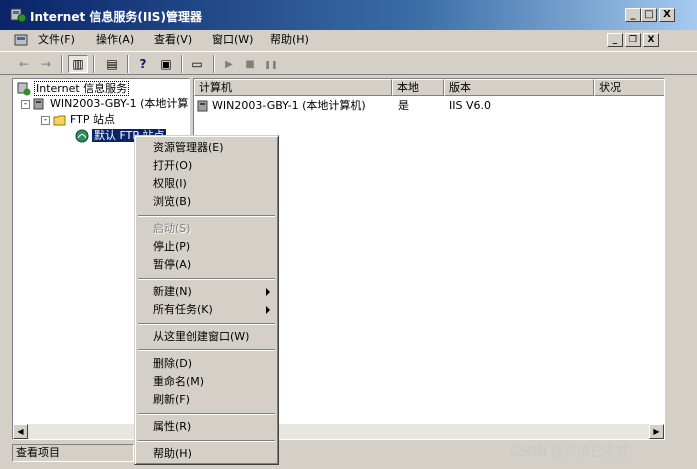 The height and width of the screenshot is (469, 697). Describe the element at coordinates (82, 136) in the screenshot. I see `ftp-site-icon` at that location.